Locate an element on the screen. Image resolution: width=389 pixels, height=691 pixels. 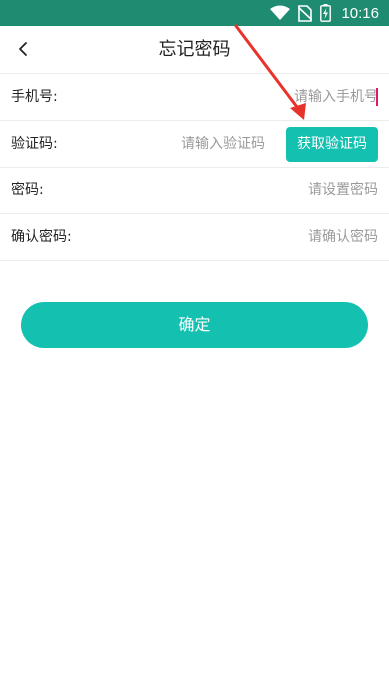
status-bar: 10:16 is located at coordinates (194, 13).